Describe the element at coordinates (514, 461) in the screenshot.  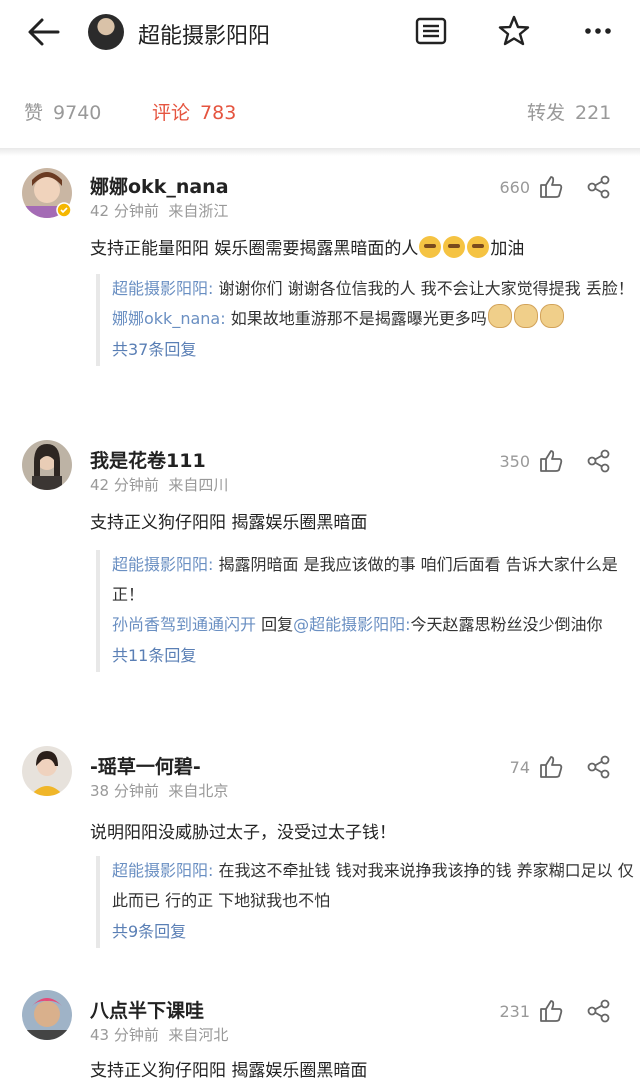
I see `like-count: 350` at that location.